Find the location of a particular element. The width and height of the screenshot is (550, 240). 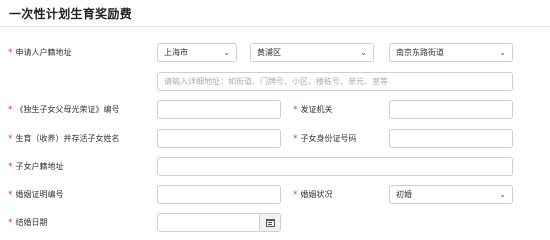

marriage-cert-input is located at coordinates (219, 194).